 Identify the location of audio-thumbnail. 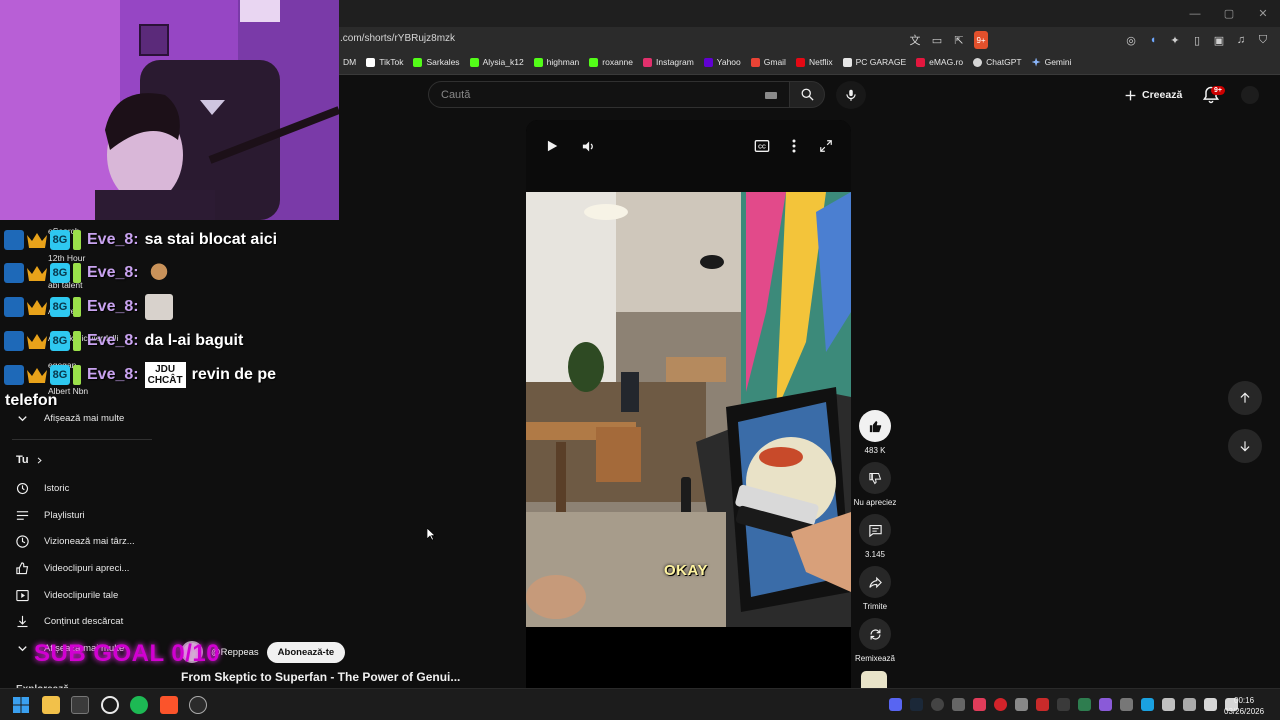
(874, 679).